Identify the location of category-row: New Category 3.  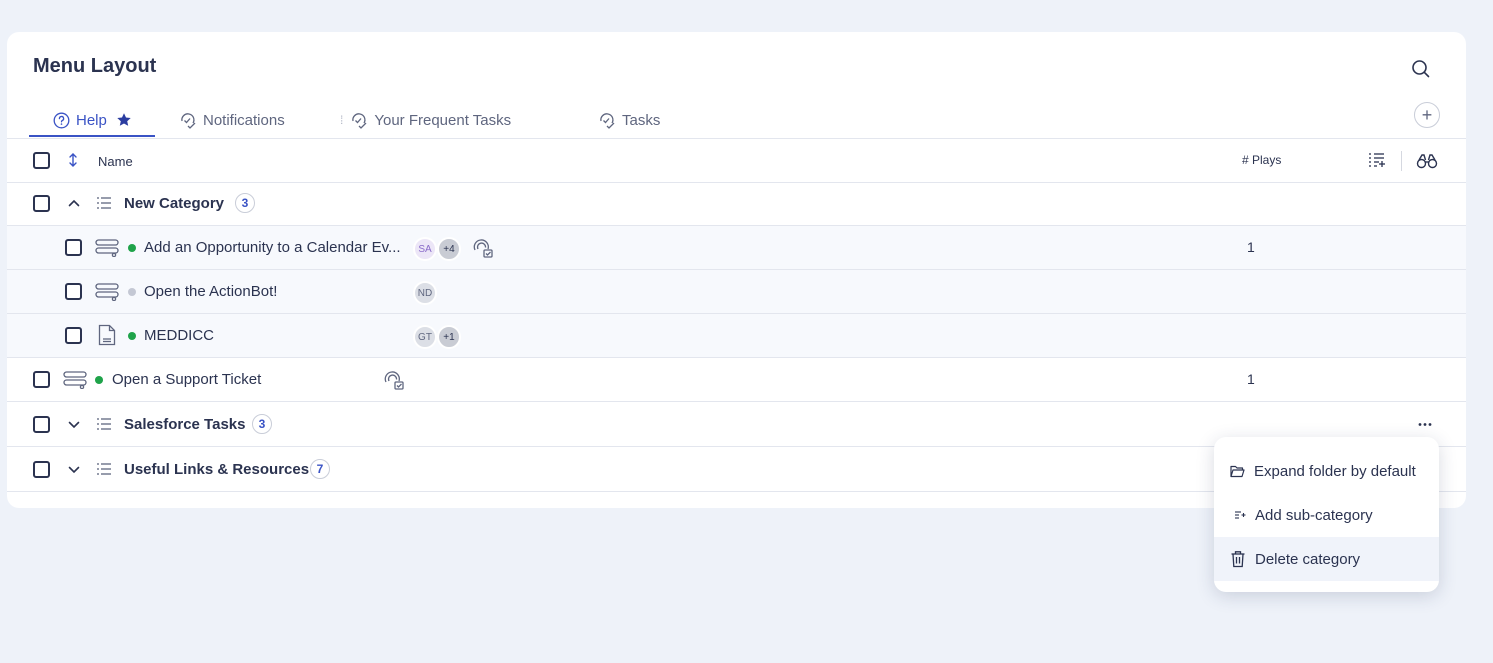
(736, 204).